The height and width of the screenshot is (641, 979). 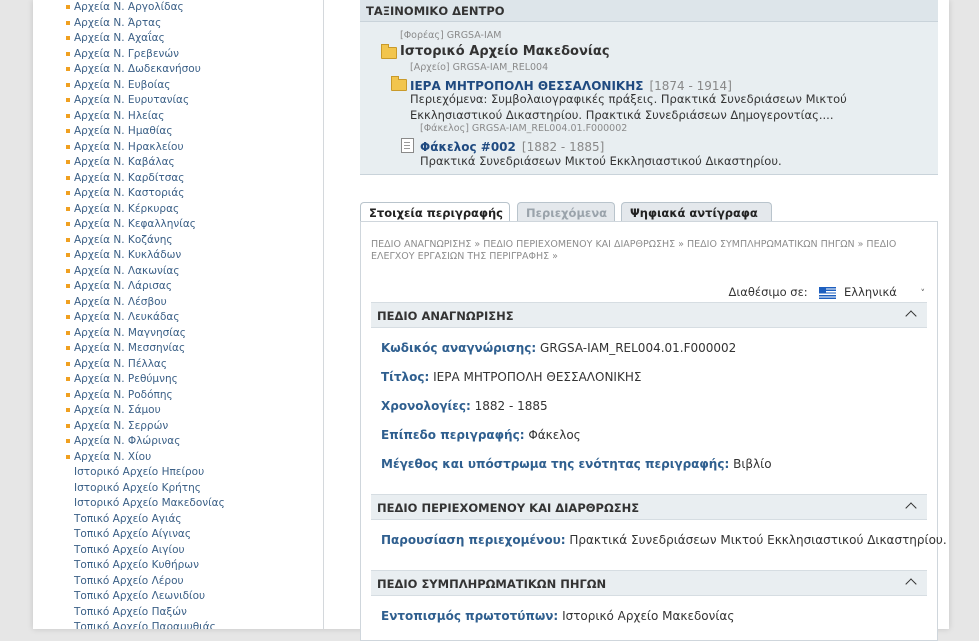 I want to click on archive-list-item: Αρχεία Ν. Χίου, so click(x=108, y=457).